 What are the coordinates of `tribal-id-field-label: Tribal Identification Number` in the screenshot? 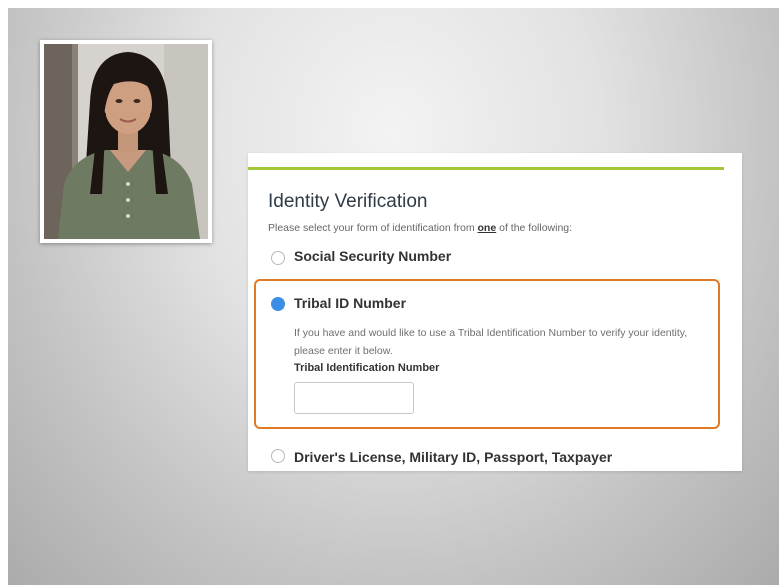 It's located at (367, 368).